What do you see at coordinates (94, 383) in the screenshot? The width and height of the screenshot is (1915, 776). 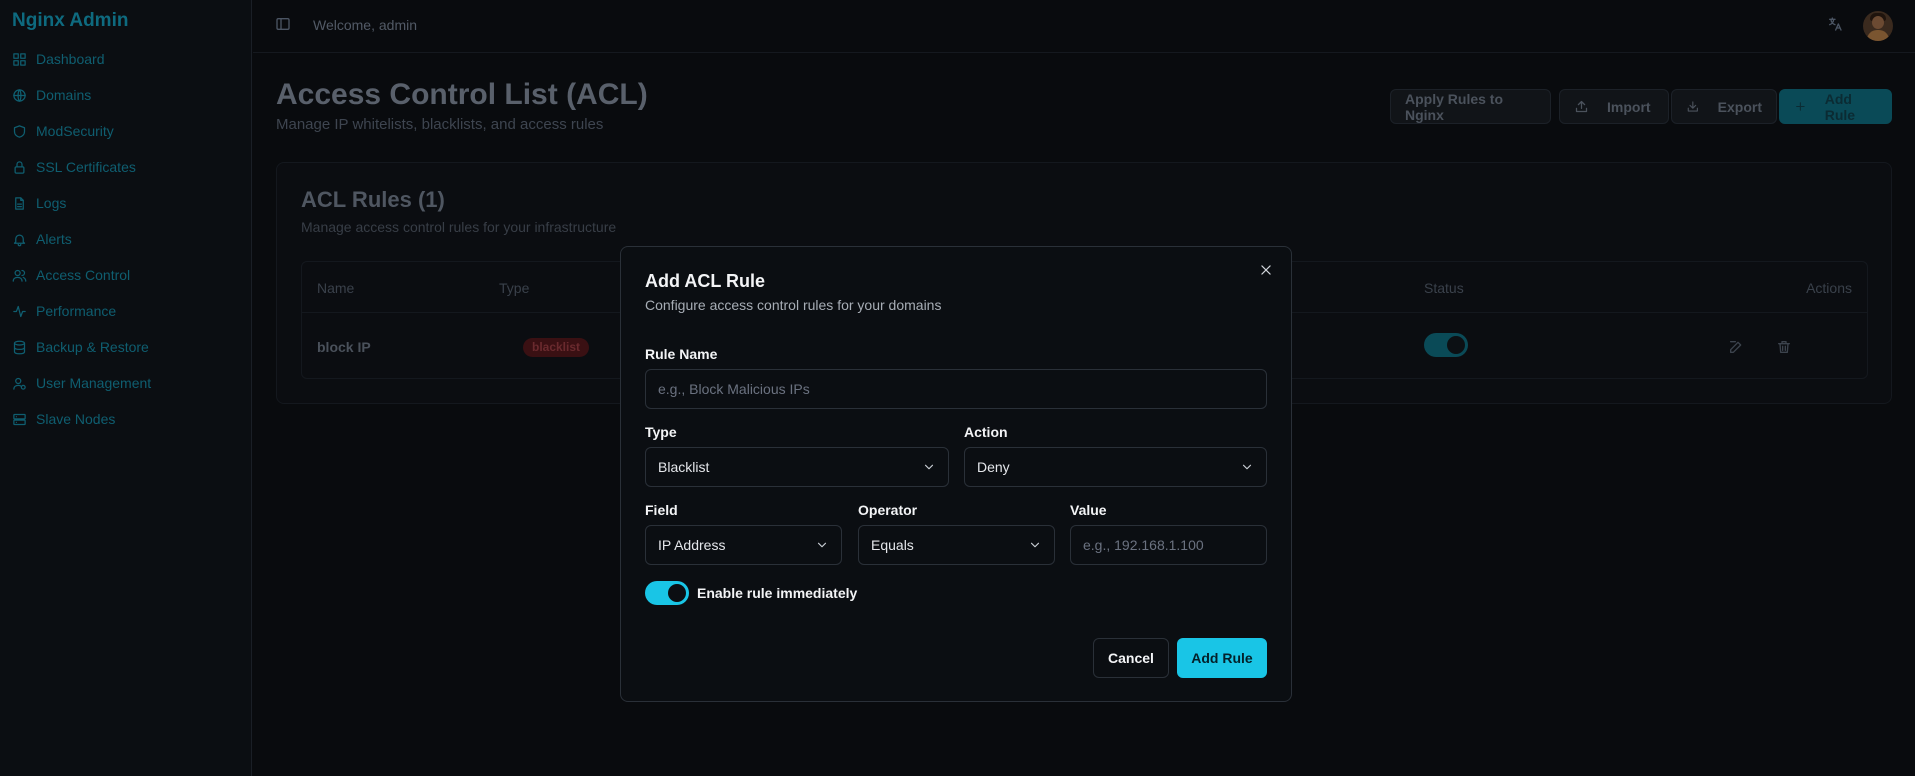 I see `sidebar-item-label: User Management` at bounding box center [94, 383].